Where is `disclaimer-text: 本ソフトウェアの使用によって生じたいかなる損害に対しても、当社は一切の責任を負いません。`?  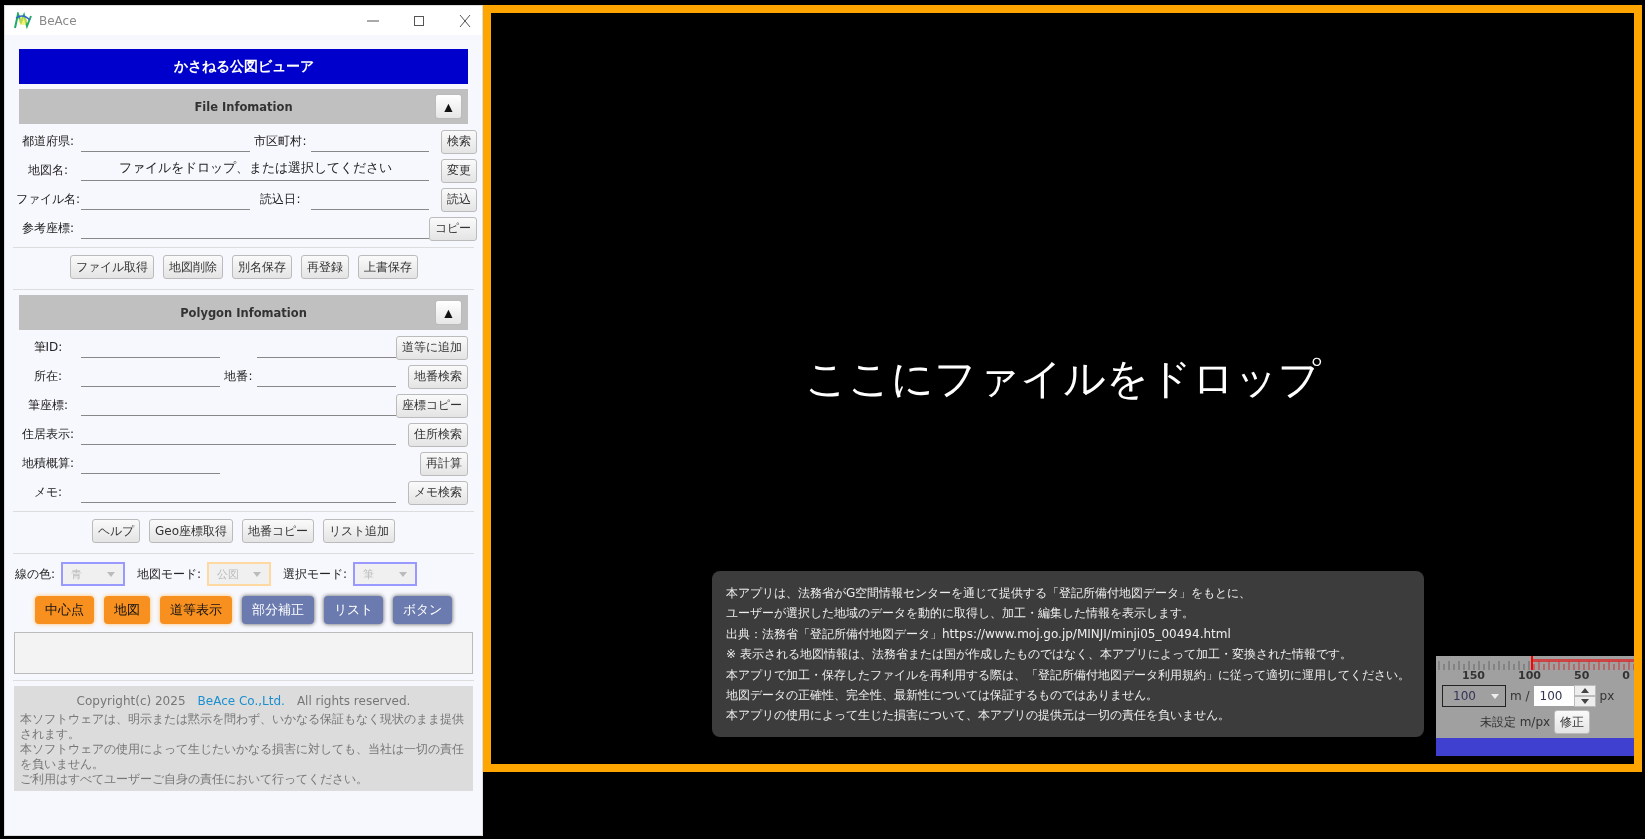
disclaimer-text: 本ソフトウェアの使用によって生じたいかなる損害に対しても、当社は一切の責任を負いません。 is located at coordinates (242, 757).